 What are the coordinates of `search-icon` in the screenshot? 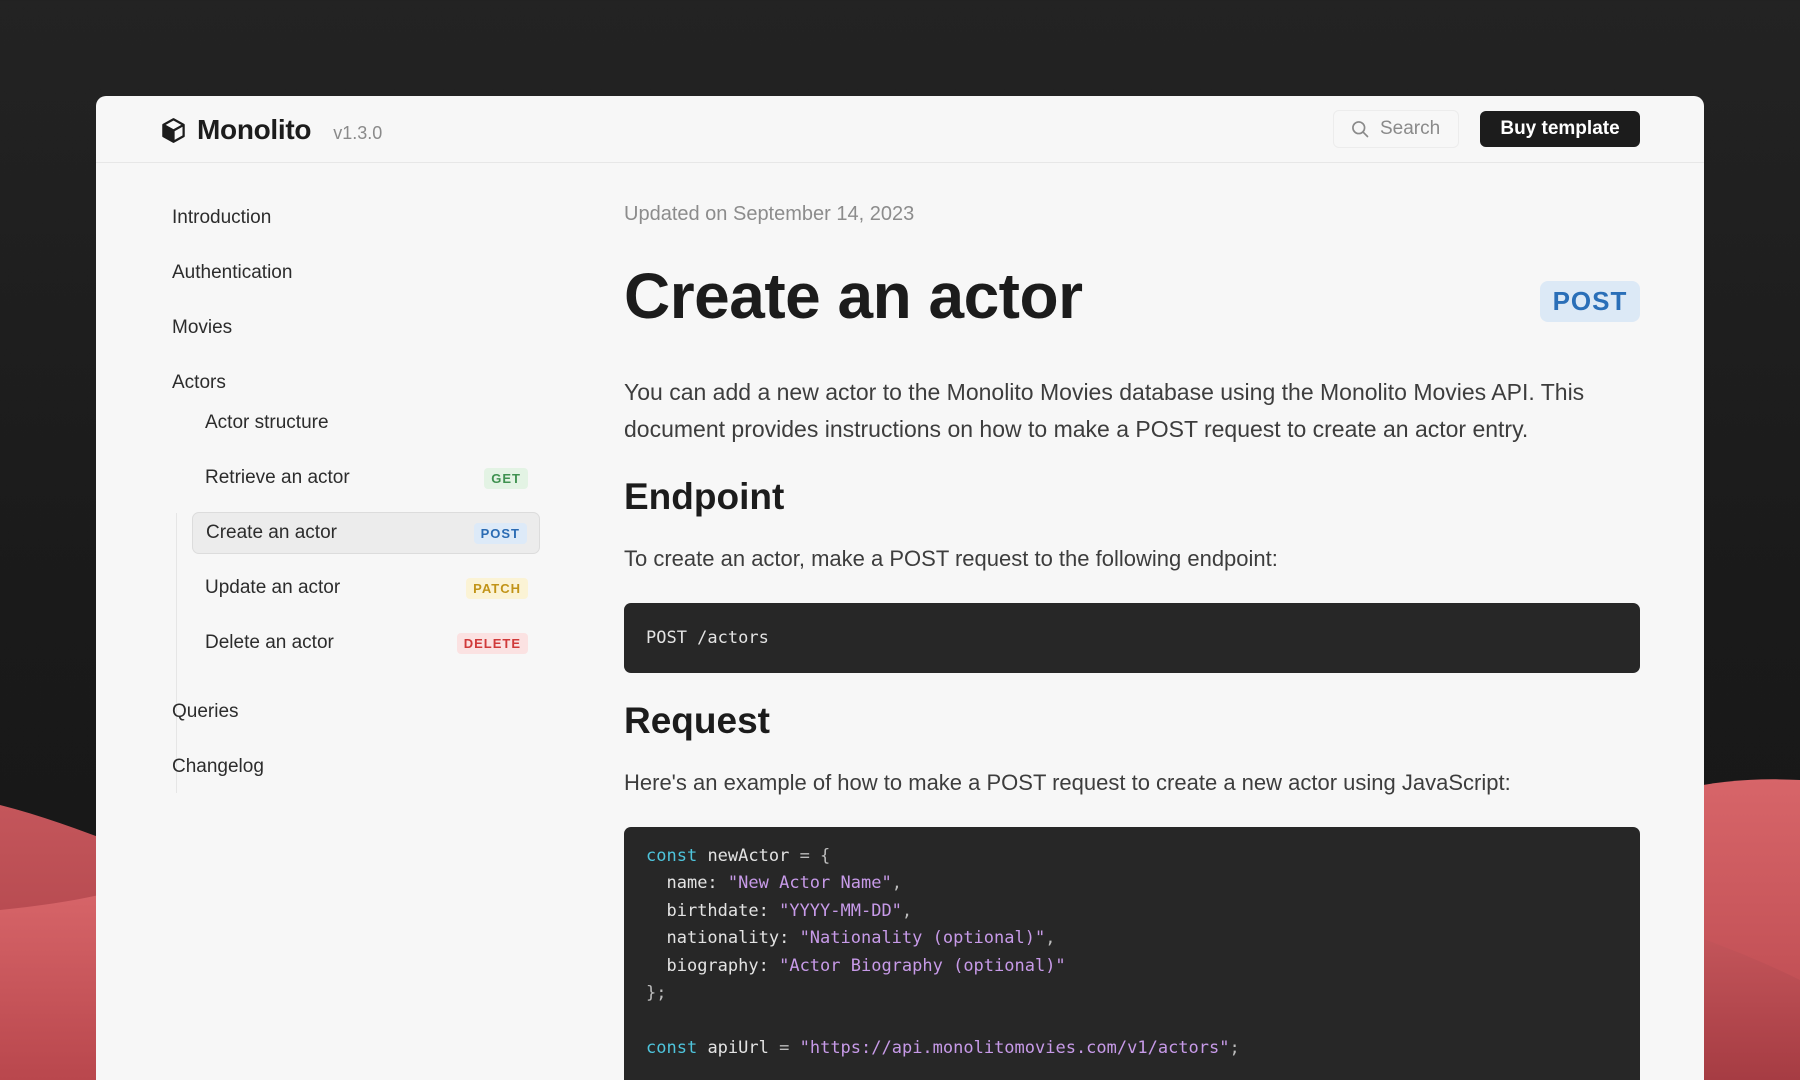 It's located at (1360, 129).